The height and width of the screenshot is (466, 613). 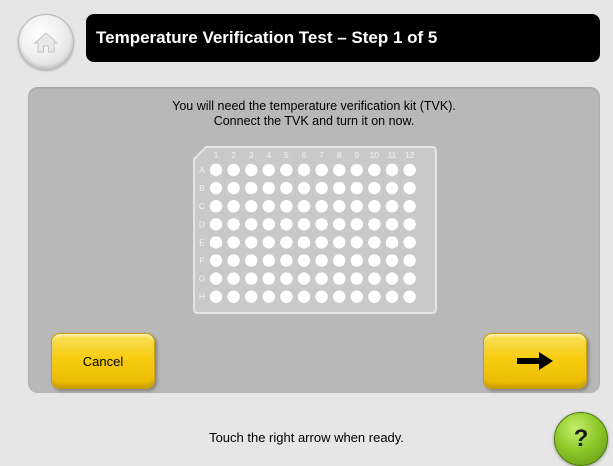 What do you see at coordinates (202, 206) in the screenshot?
I see `plate-row-label: C` at bounding box center [202, 206].